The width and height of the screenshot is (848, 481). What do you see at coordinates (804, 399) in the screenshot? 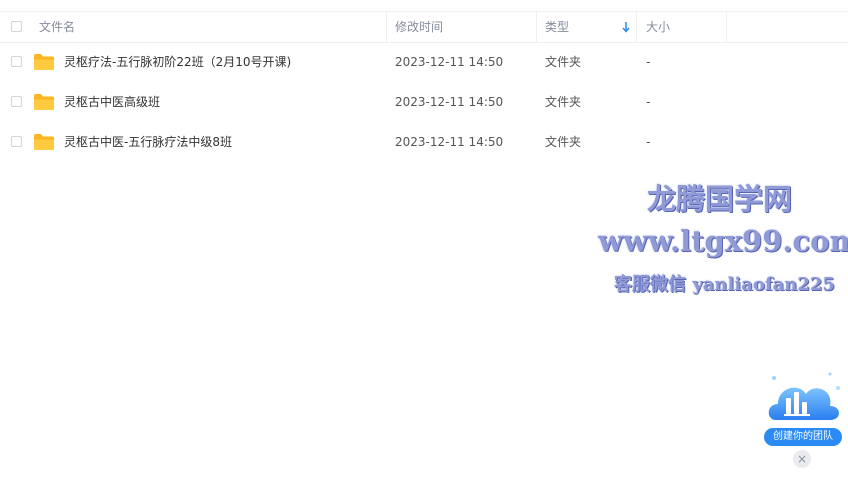
I see `team-cloud-icon` at bounding box center [804, 399].